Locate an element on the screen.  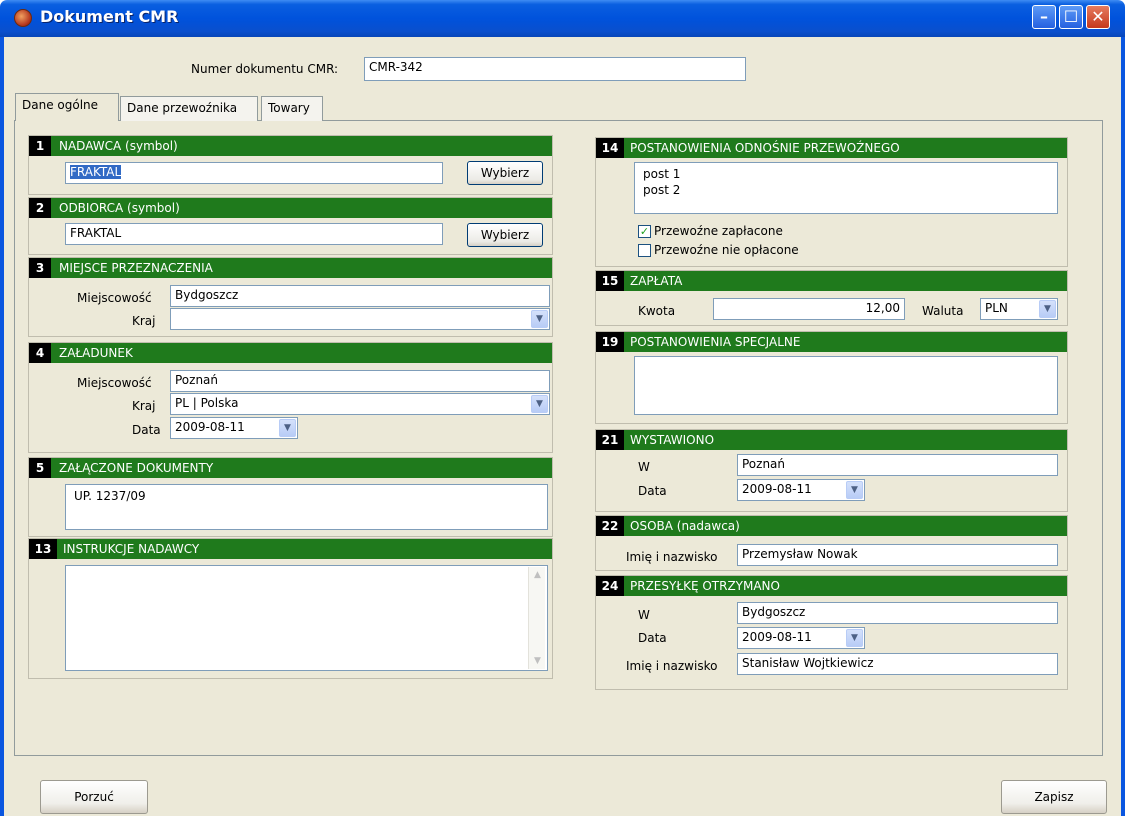
tab-carrier: Dane przewoźnika is located at coordinates (189, 108).